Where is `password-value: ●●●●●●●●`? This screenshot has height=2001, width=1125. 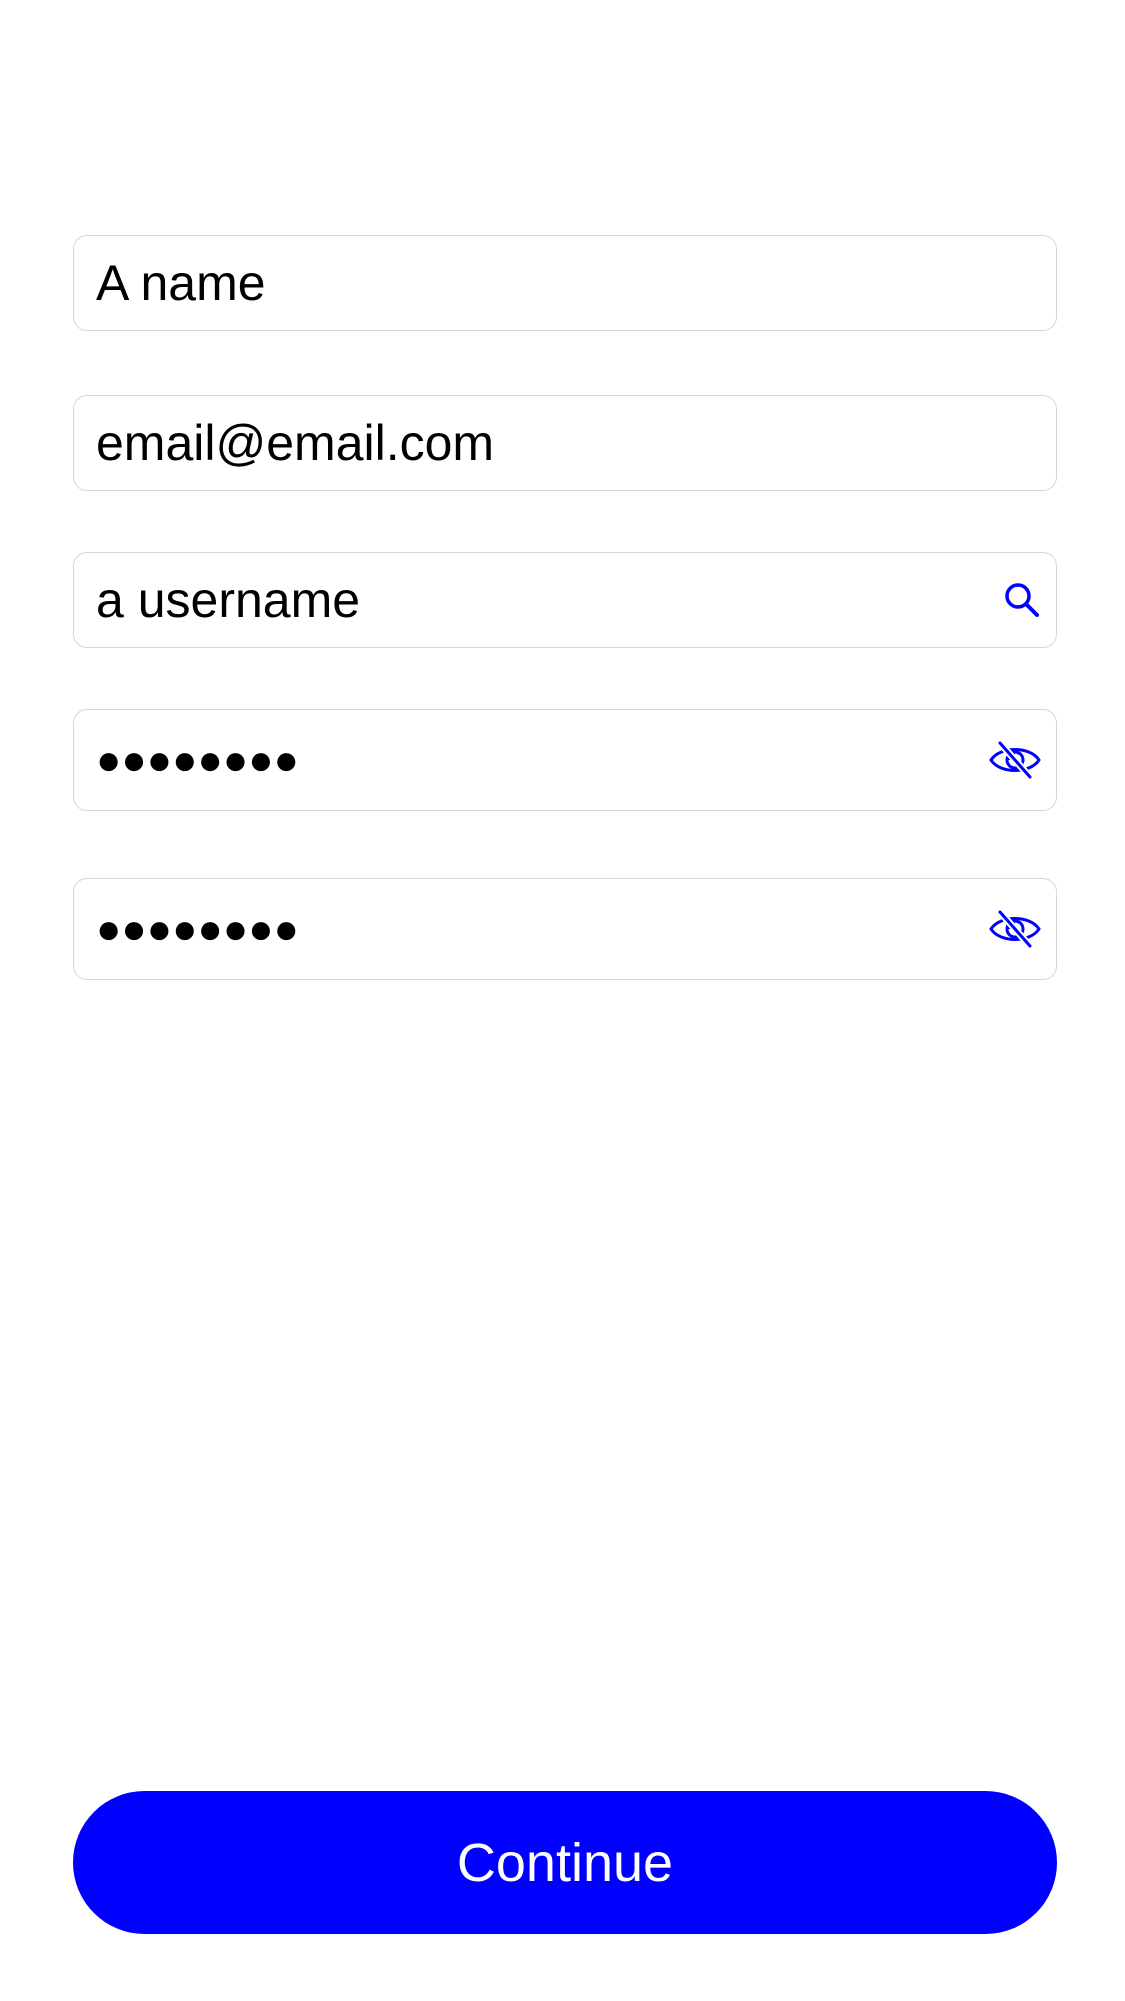 password-value: ●●●●●●●● is located at coordinates (197, 759).